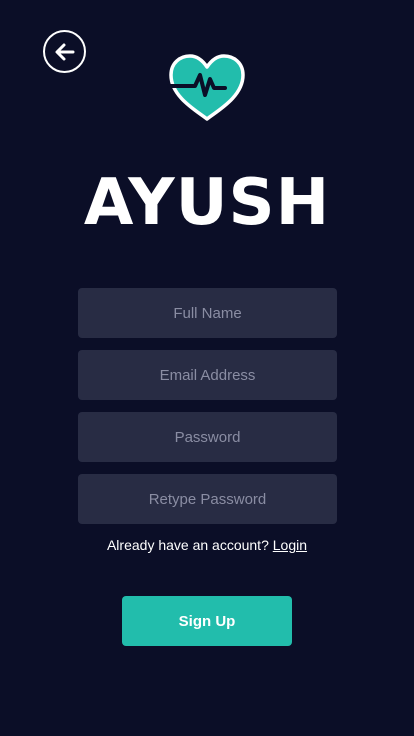  I want to click on login-link: Login, so click(290, 545).